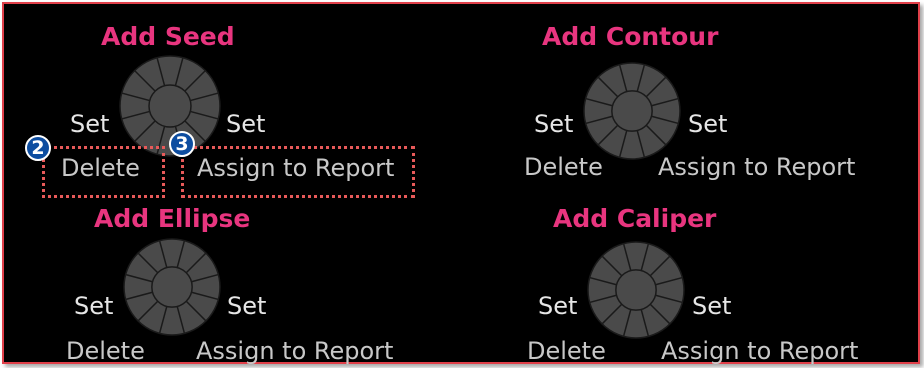  I want to click on add-caliper-title: Add Caliper, so click(635, 218).